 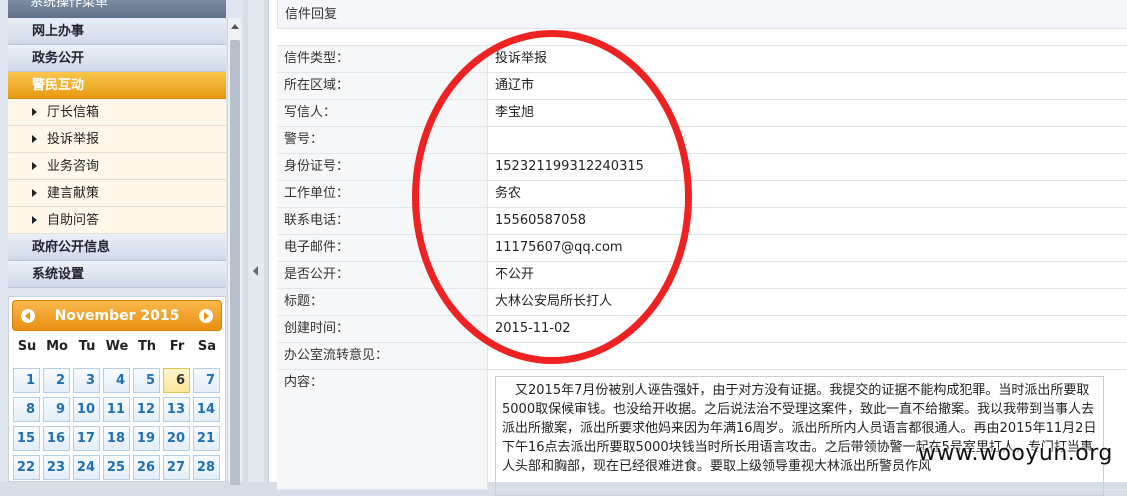 What do you see at coordinates (702, 86) in the screenshot?
I see `field-row-region: 所在区域： 通辽市` at bounding box center [702, 86].